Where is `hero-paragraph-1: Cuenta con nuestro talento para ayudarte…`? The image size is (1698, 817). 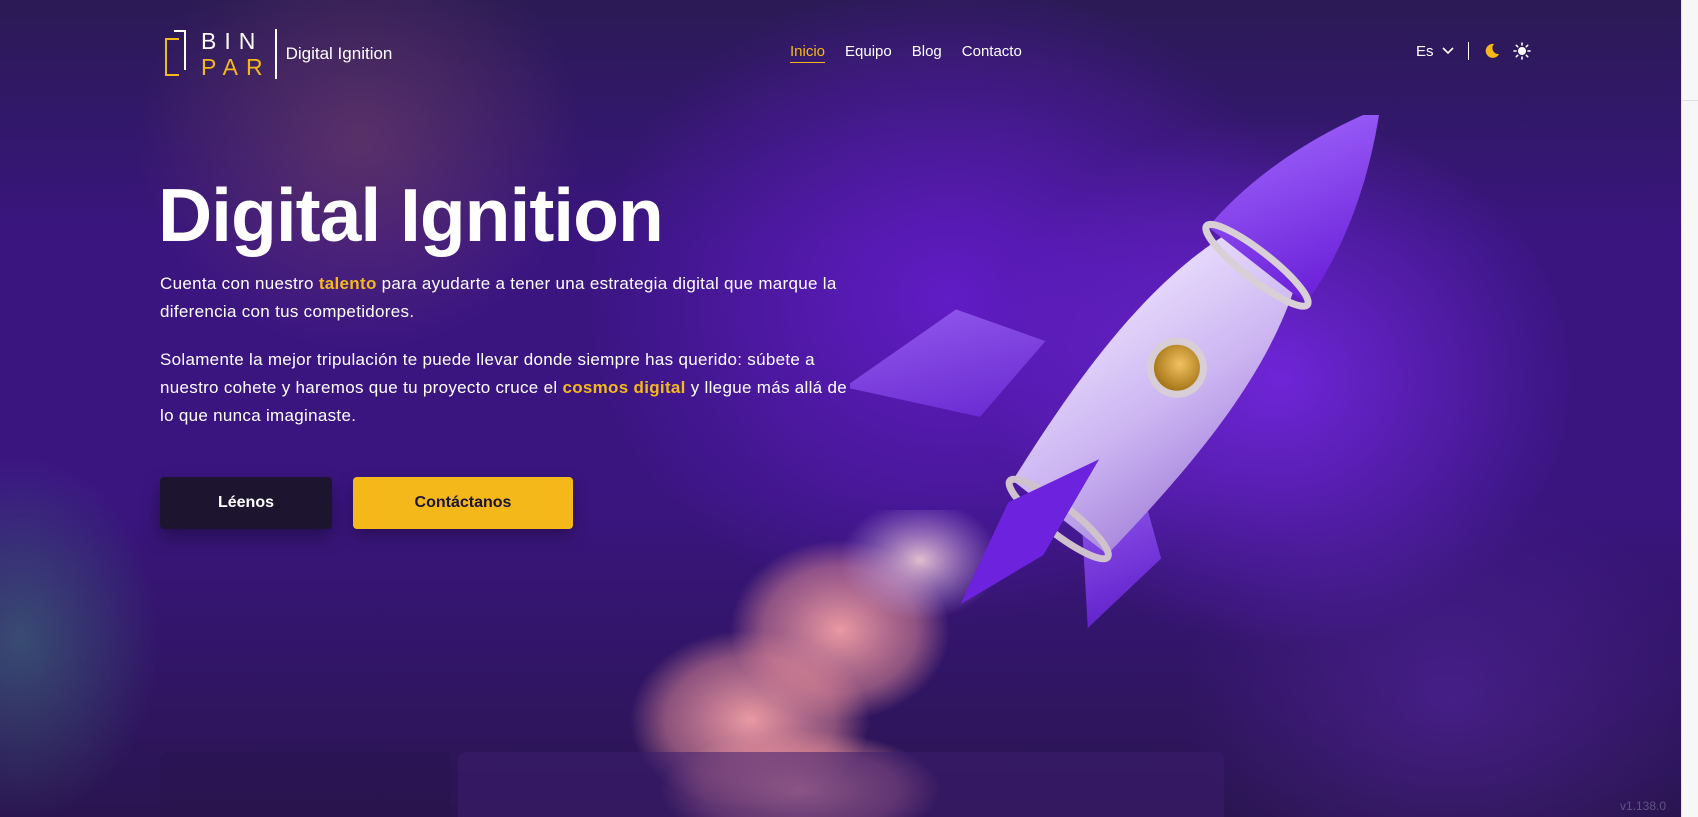
hero-paragraph-1: Cuenta con nuestro talento para ayudarte… is located at coordinates (498, 297).